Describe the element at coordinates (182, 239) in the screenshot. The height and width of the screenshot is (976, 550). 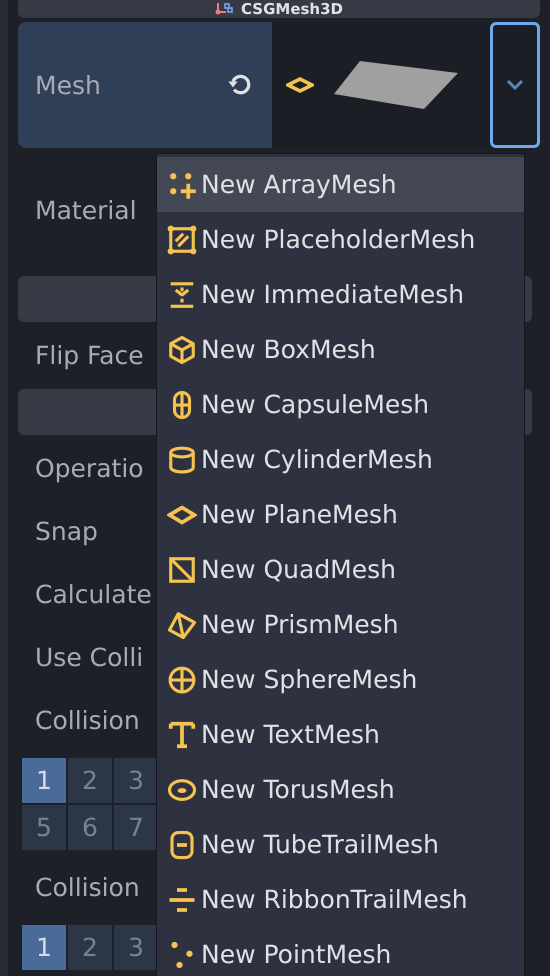
I see `crate-icon` at that location.